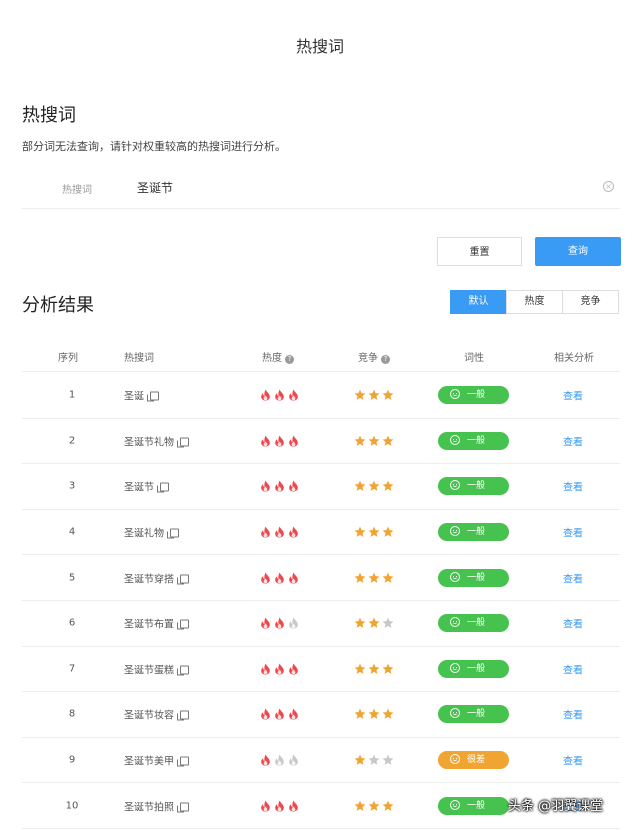 This screenshot has height=830, width=640. I want to click on row-word: 圣诞节美甲, so click(156, 760).